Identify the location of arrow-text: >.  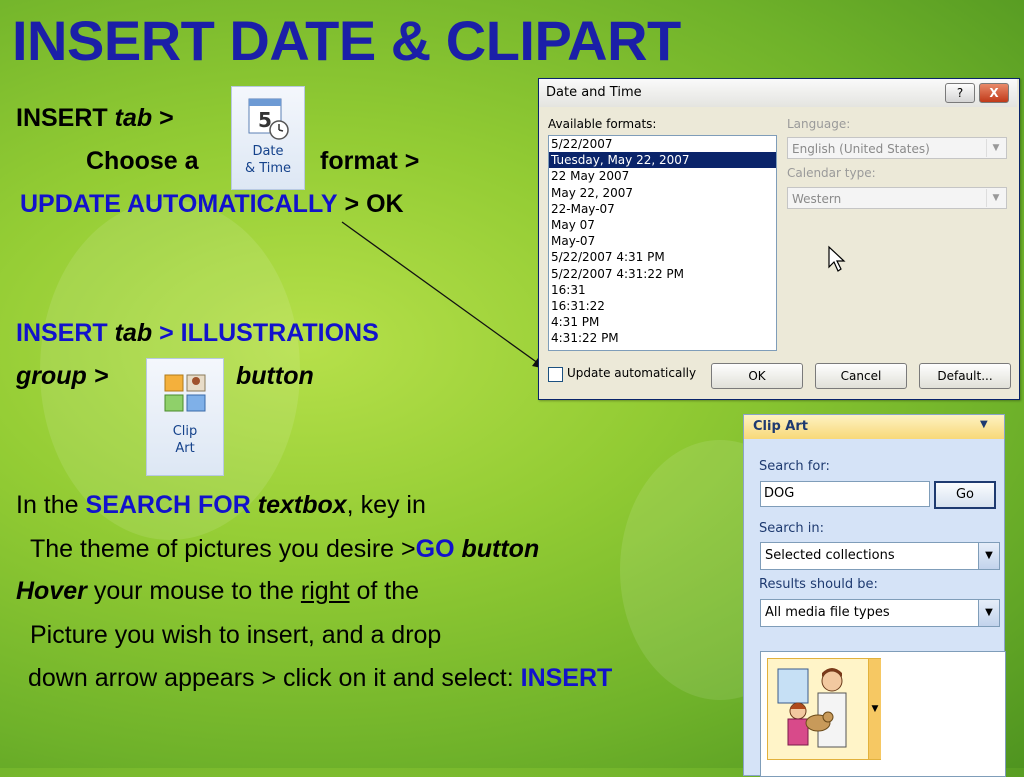
(166, 118).